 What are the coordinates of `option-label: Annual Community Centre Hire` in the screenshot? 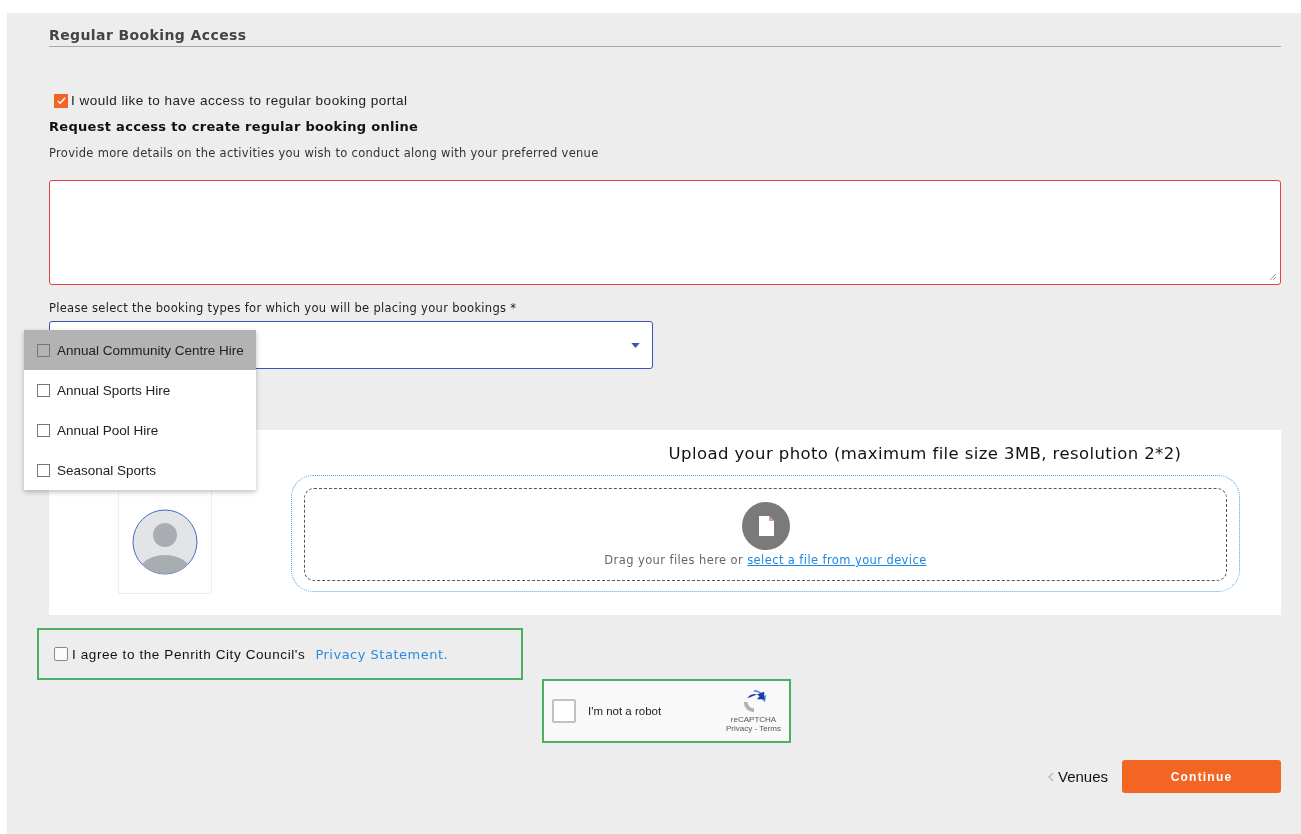 It's located at (150, 350).